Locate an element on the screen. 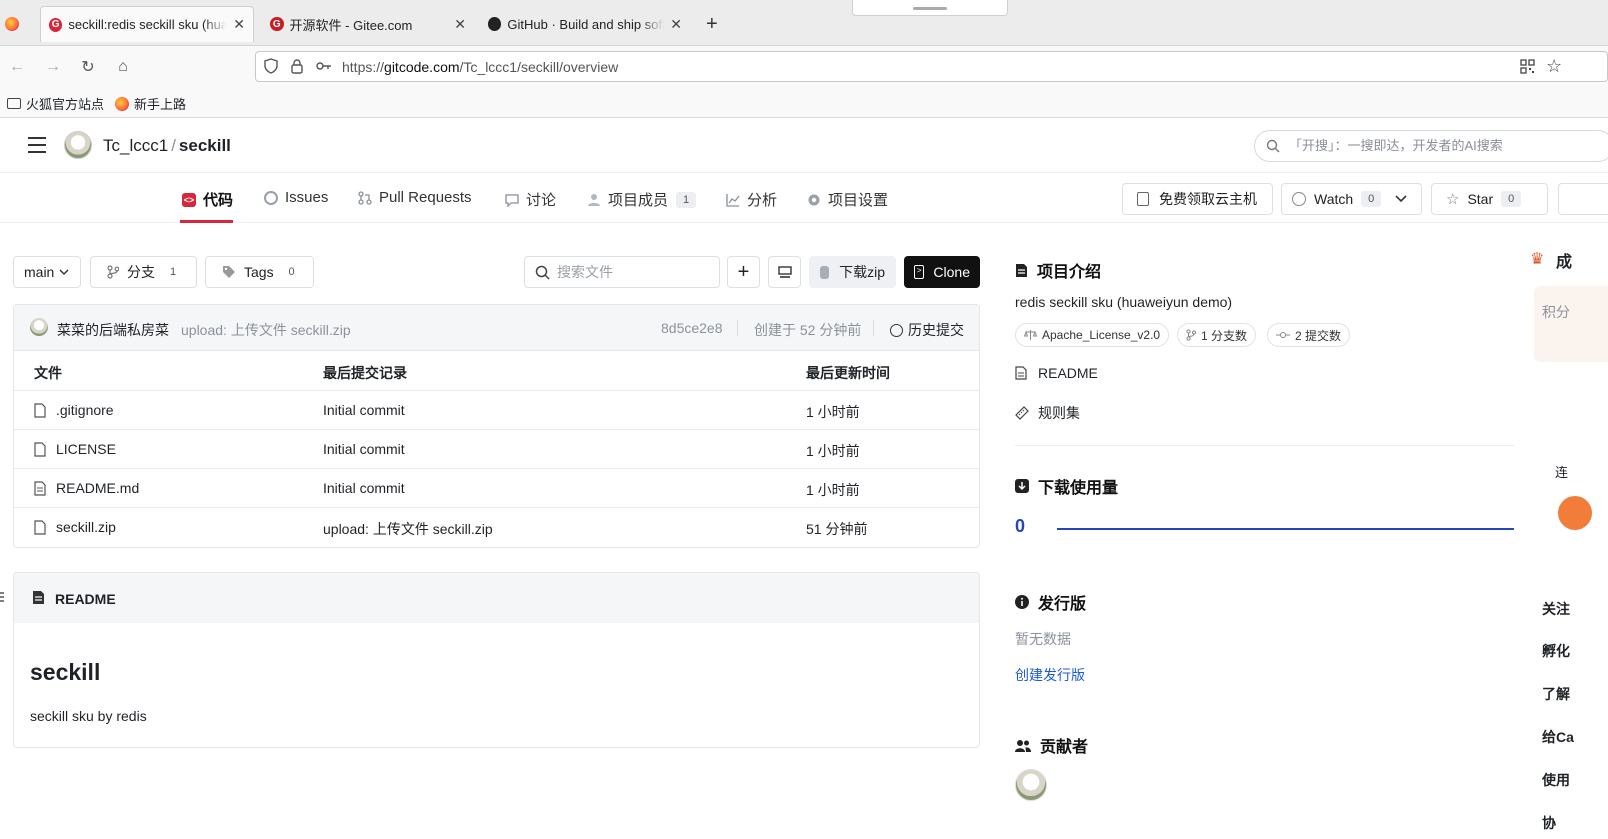 This screenshot has width=1608, height=839. download-icon is located at coordinates (1022, 486).